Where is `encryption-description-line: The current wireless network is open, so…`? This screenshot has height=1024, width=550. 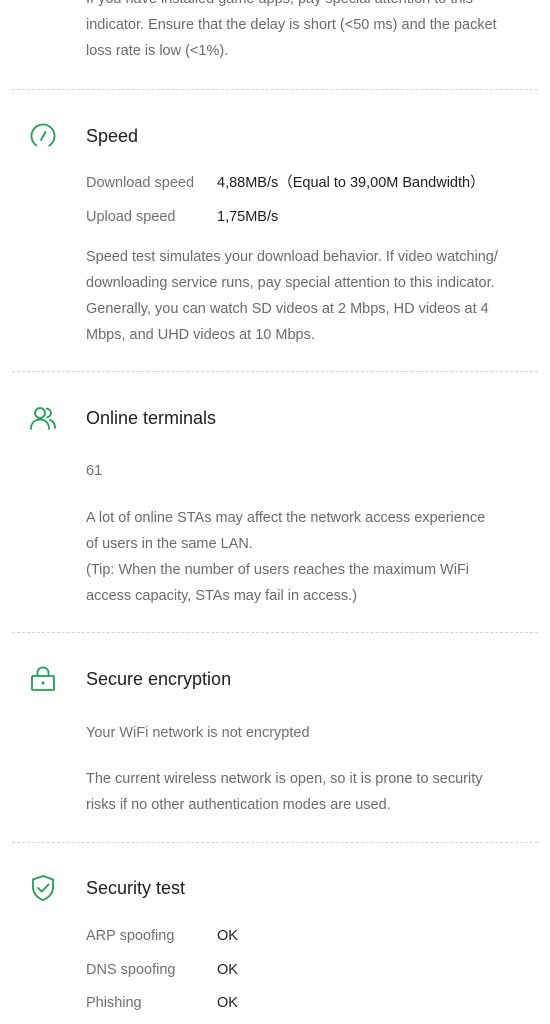 encryption-description-line: The current wireless network is open, so… is located at coordinates (284, 779).